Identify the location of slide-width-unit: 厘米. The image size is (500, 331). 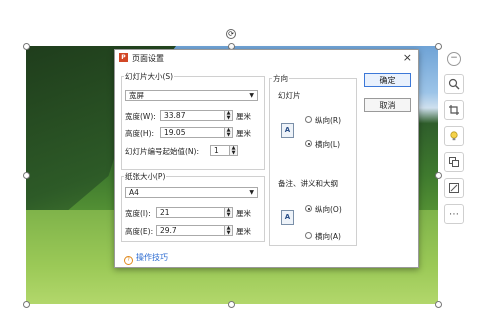
(243, 116).